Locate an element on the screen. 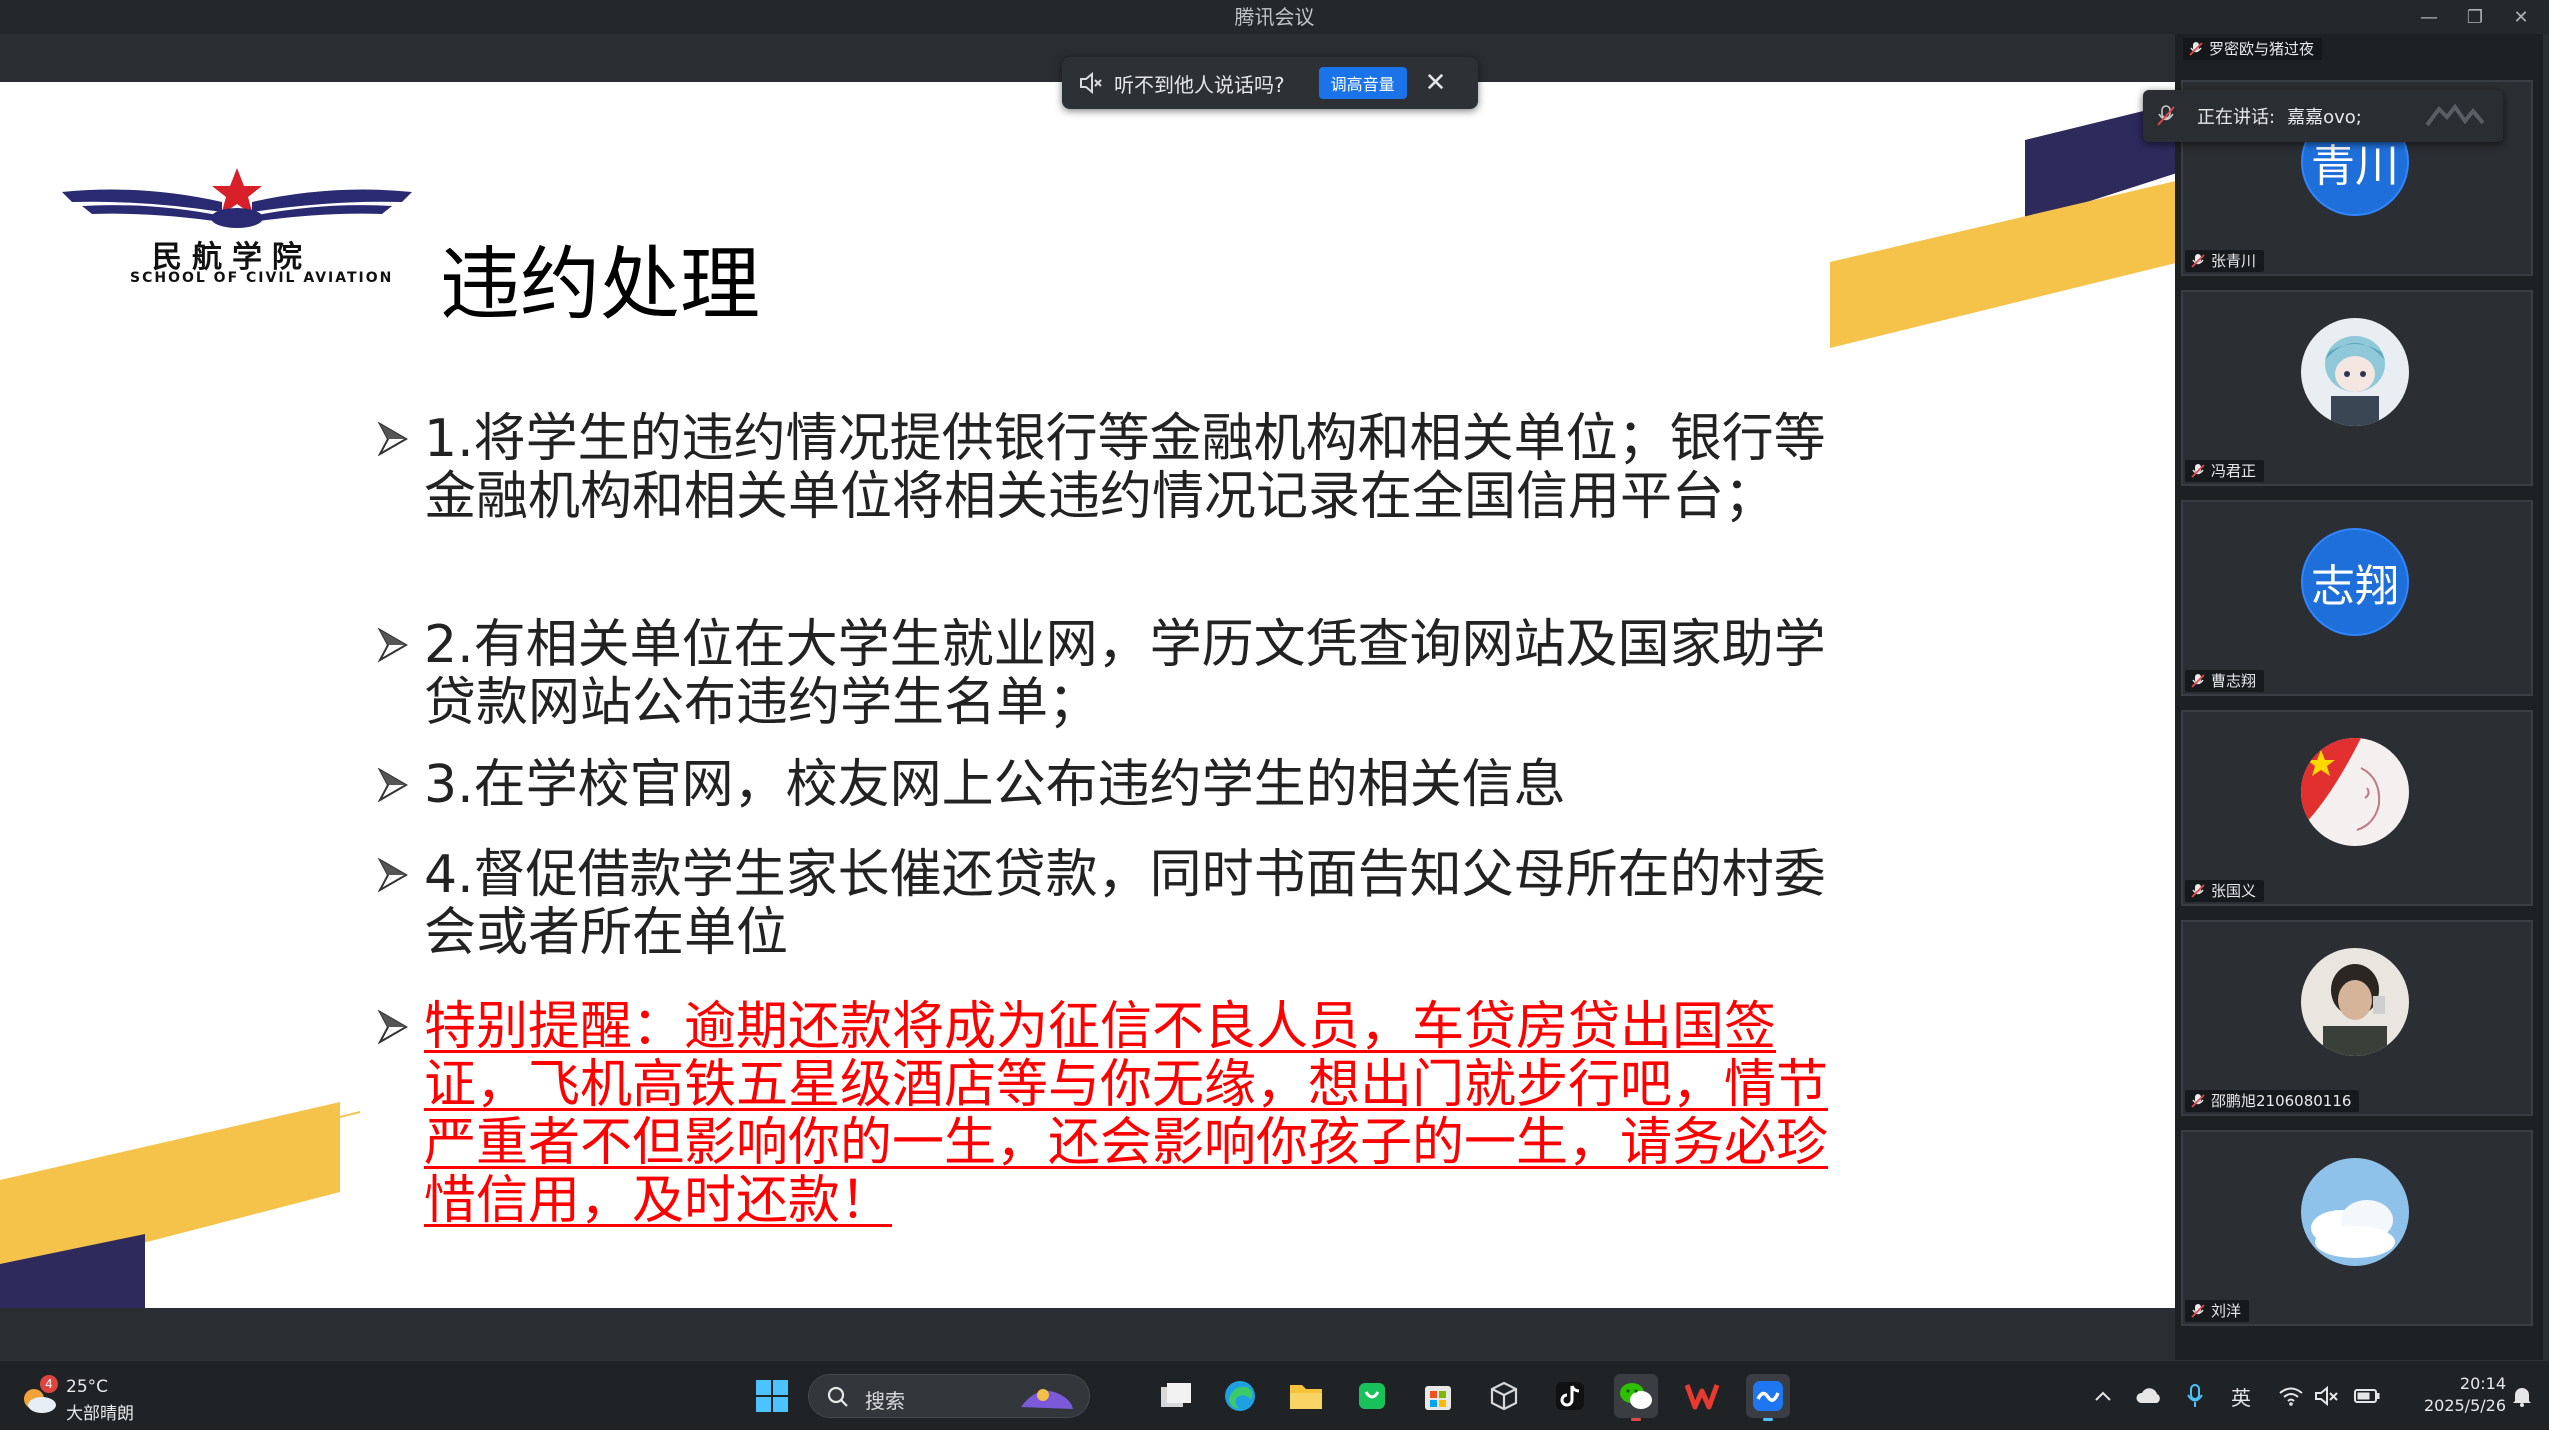 The image size is (2549, 1430). folder-icon is located at coordinates (1306, 1397).